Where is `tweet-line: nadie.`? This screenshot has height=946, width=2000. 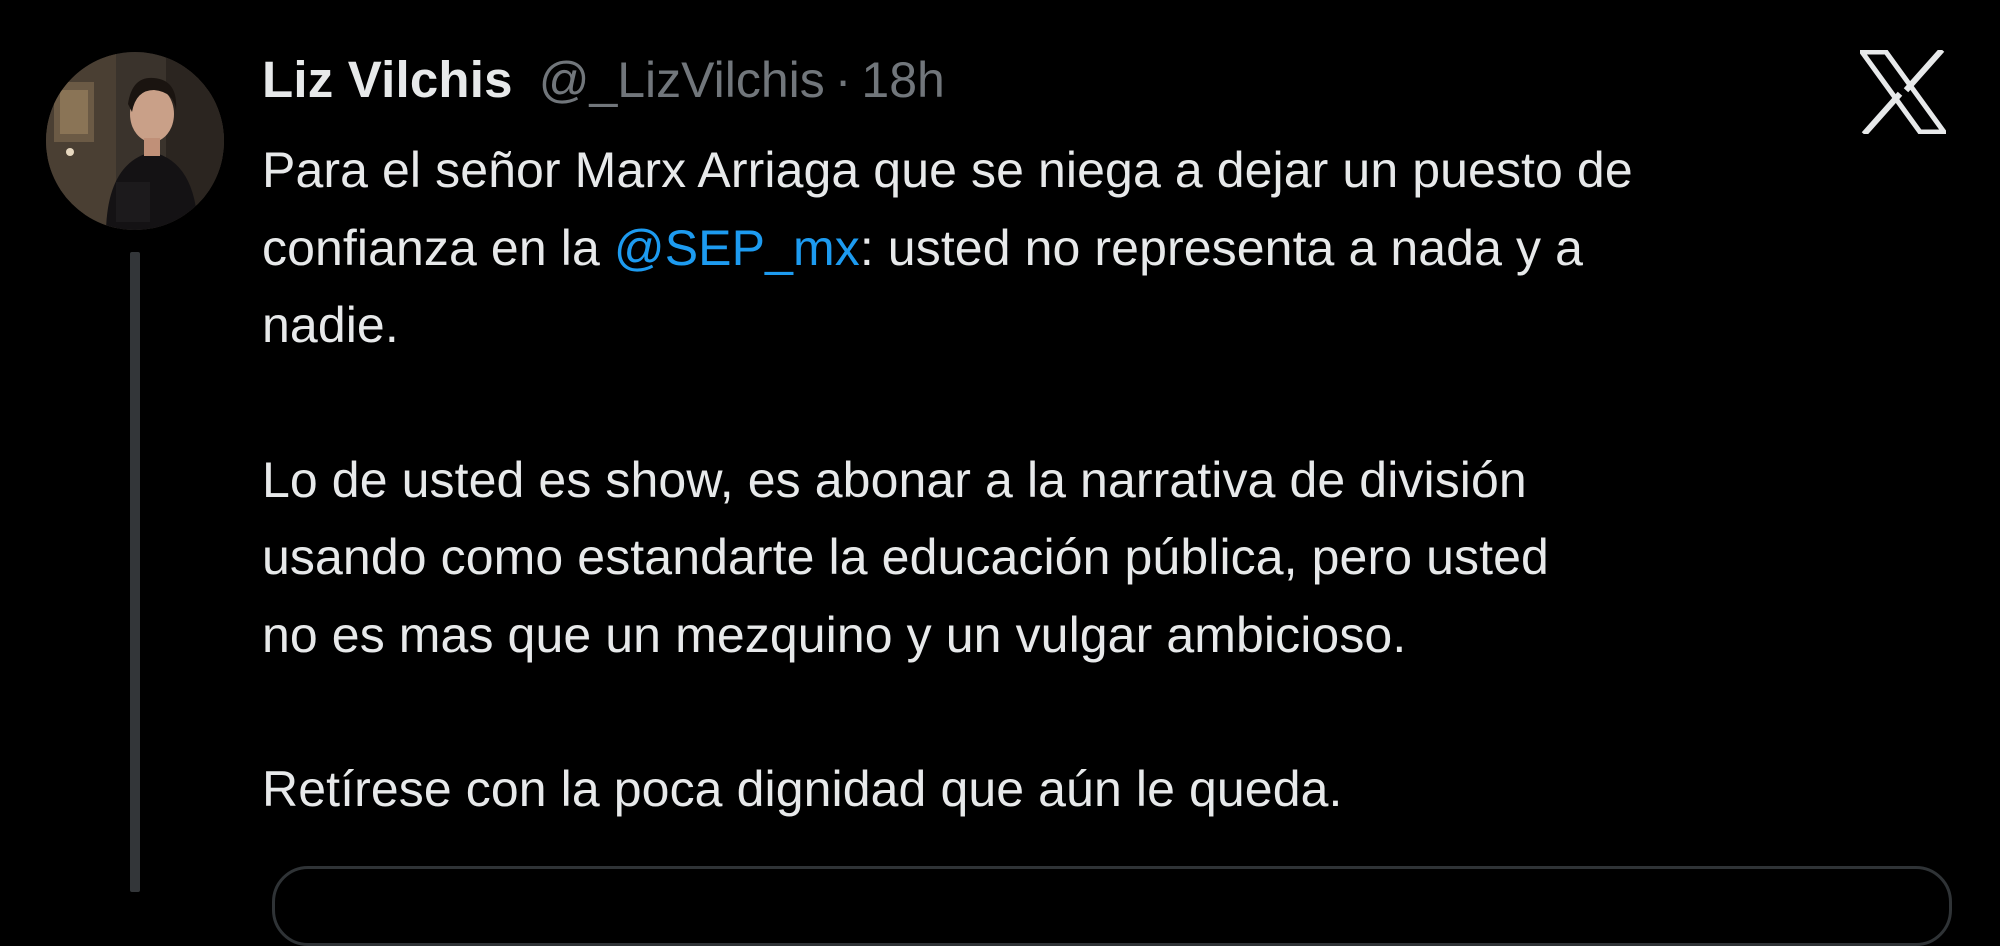
tweet-line: nadie. is located at coordinates (330, 325).